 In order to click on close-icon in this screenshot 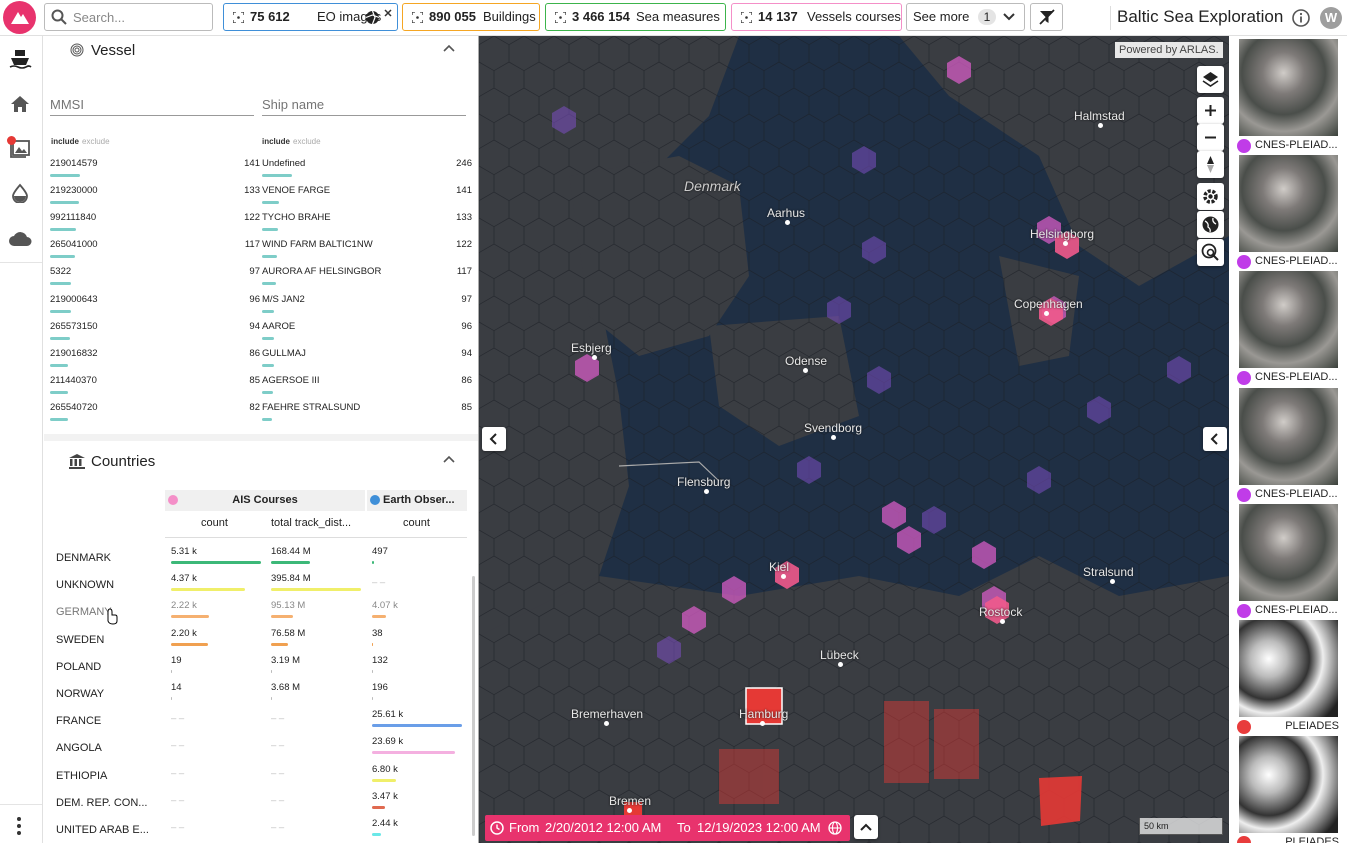, I will do `click(388, 13)`.